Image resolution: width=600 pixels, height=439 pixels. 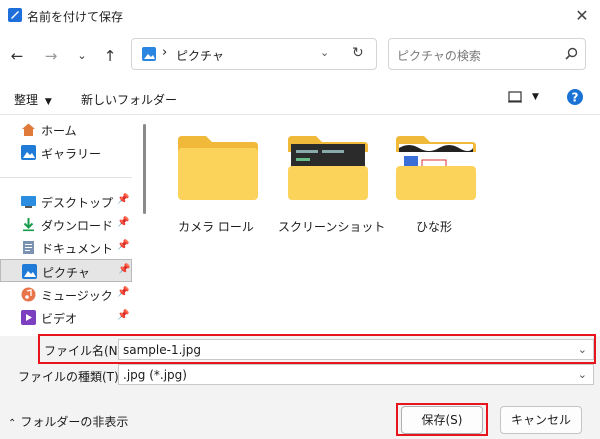 I want to click on search-icon, so click(x=571, y=55).